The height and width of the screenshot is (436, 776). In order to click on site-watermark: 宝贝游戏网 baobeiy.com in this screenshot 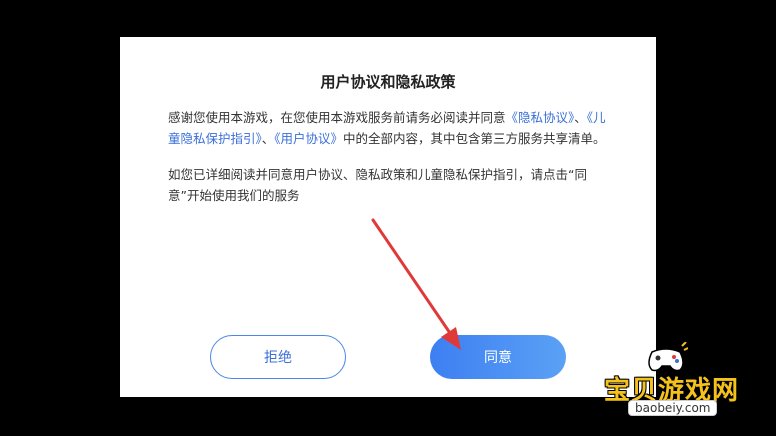, I will do `click(686, 385)`.